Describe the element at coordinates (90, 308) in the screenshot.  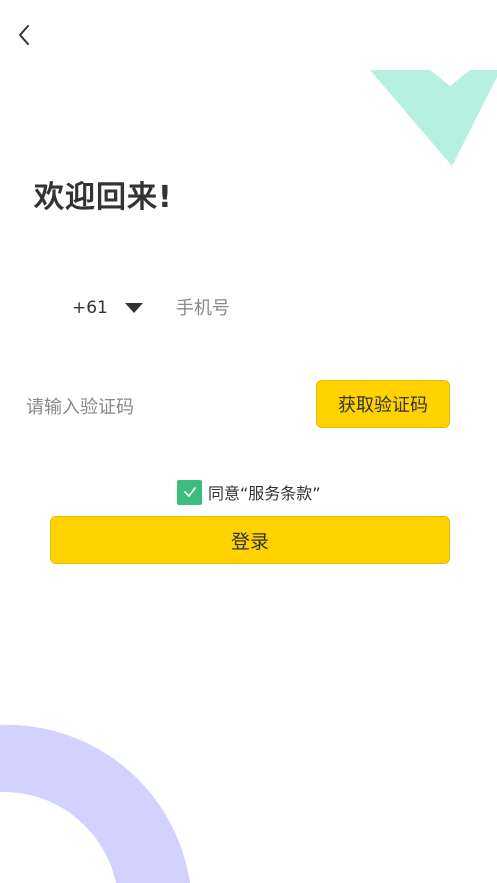
I see `country-code: +61` at that location.